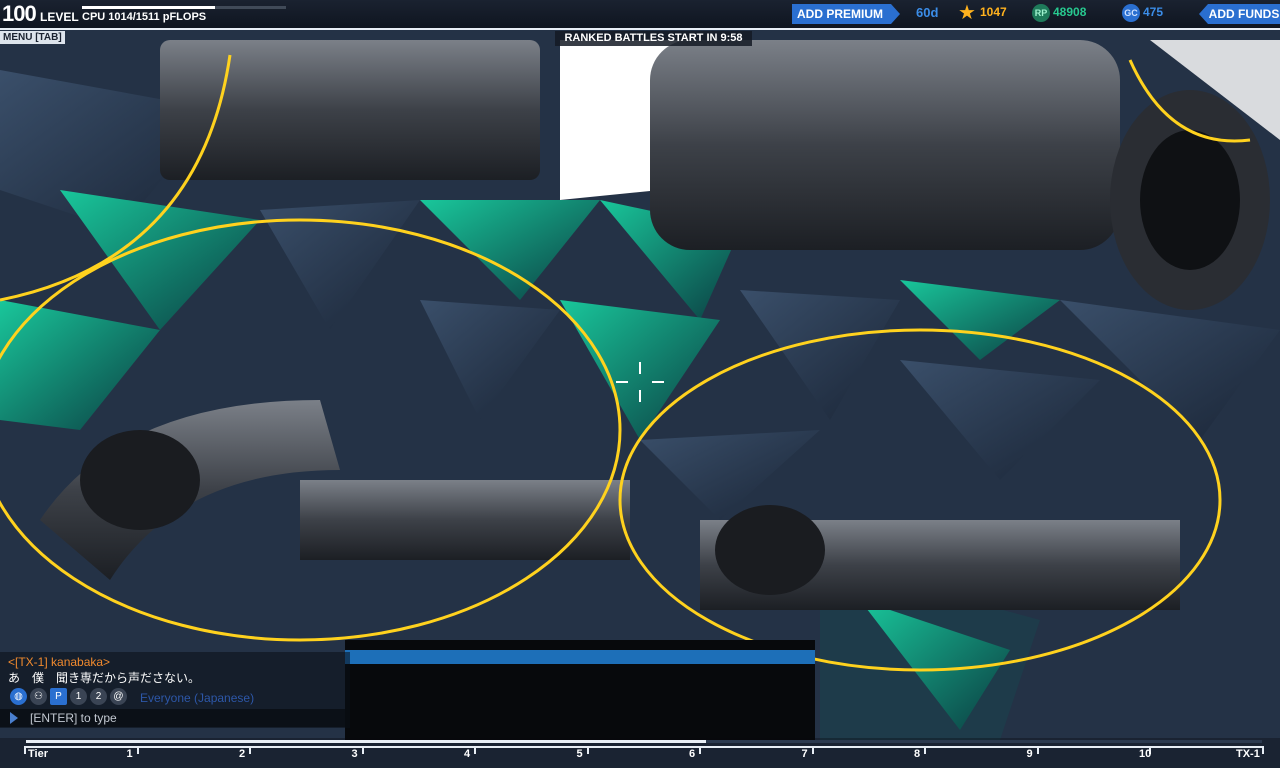 This screenshot has height=768, width=1280. I want to click on add-funds-button: ADD FUNDS, so click(1239, 14).